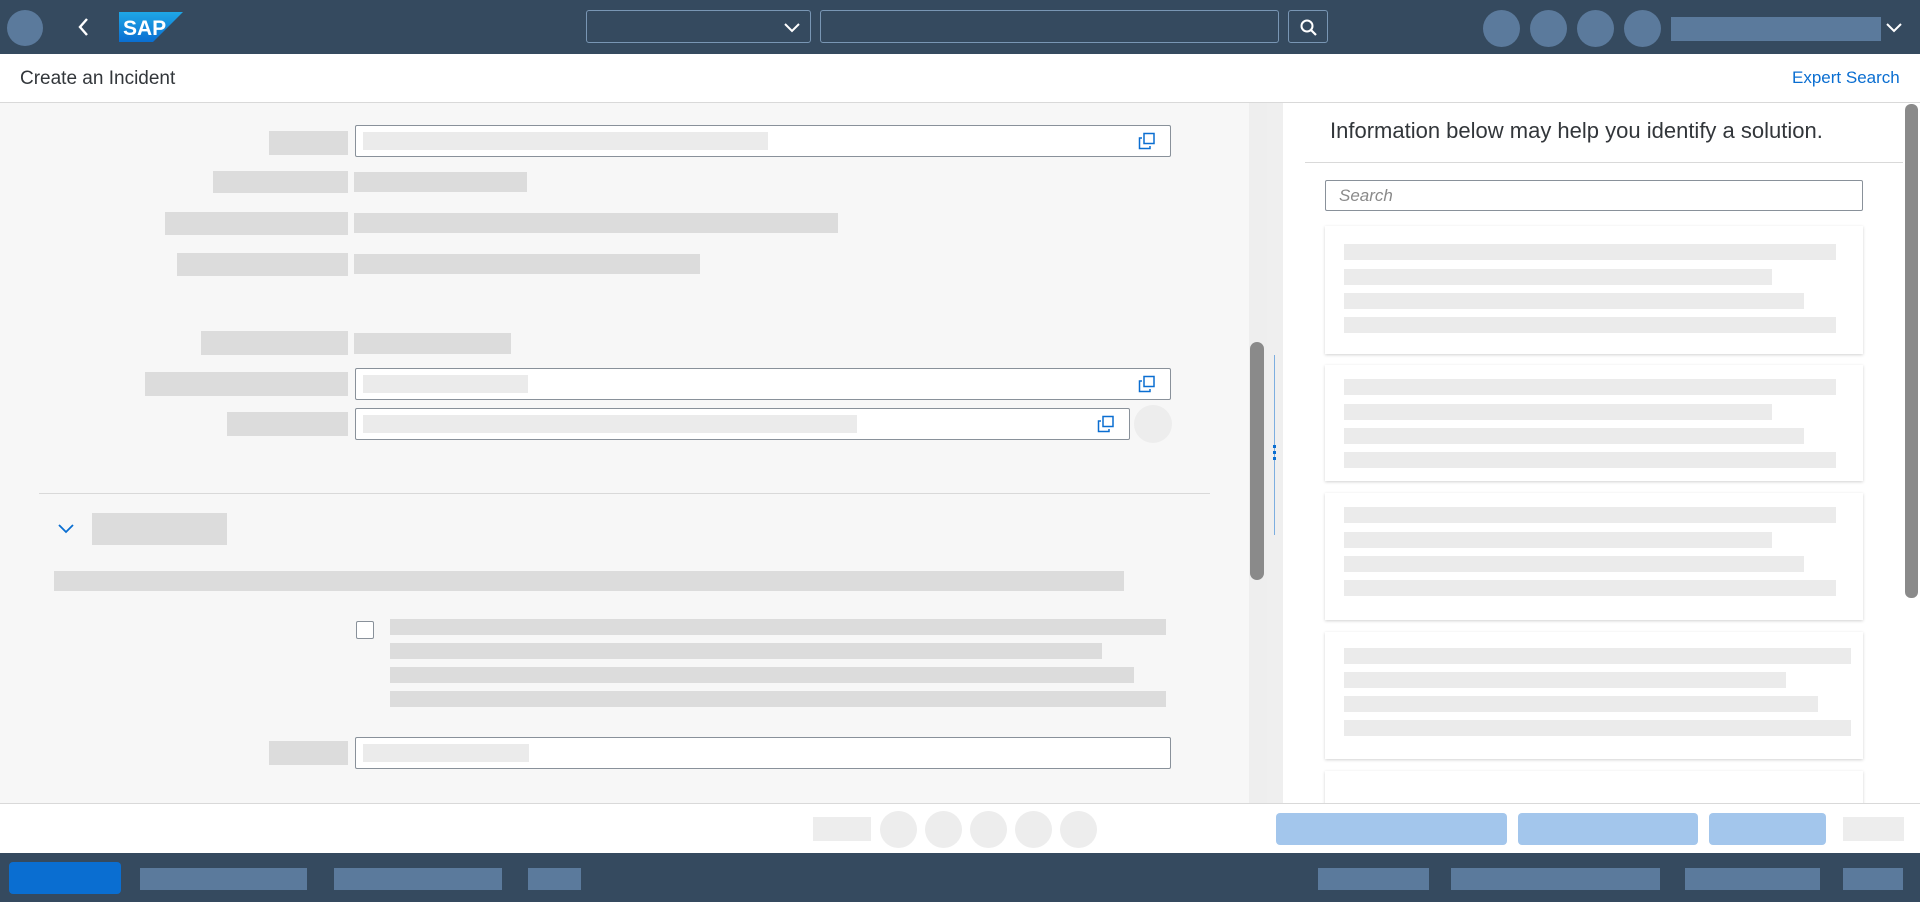  I want to click on back-button, so click(84, 27).